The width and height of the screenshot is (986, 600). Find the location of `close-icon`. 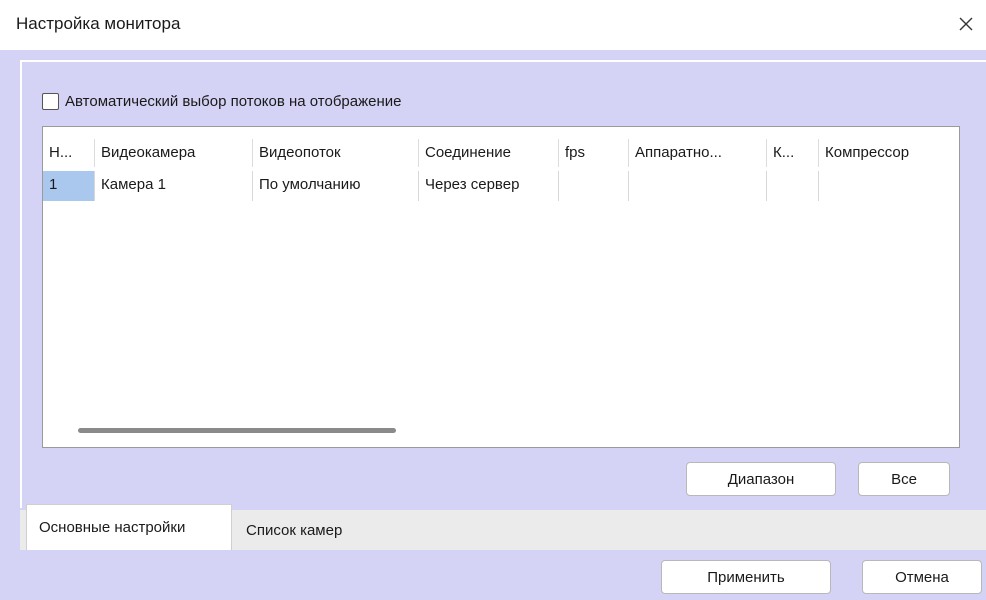

close-icon is located at coordinates (966, 24).